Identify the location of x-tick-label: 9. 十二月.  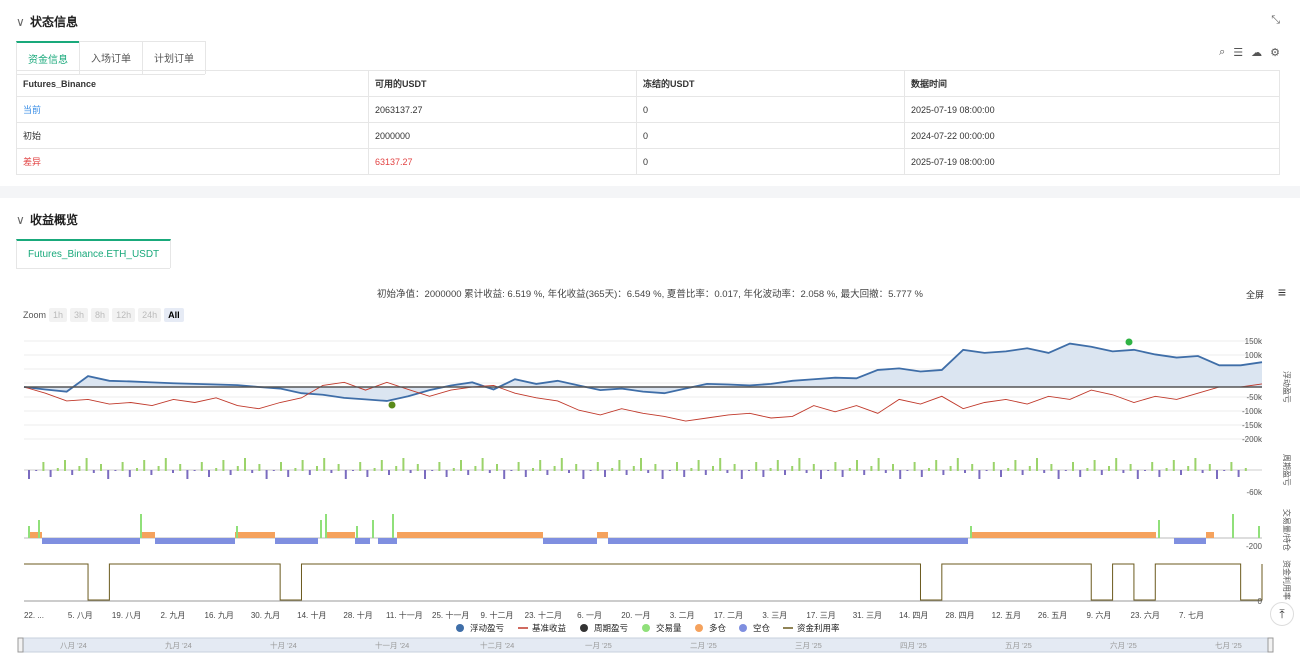
(497, 615).